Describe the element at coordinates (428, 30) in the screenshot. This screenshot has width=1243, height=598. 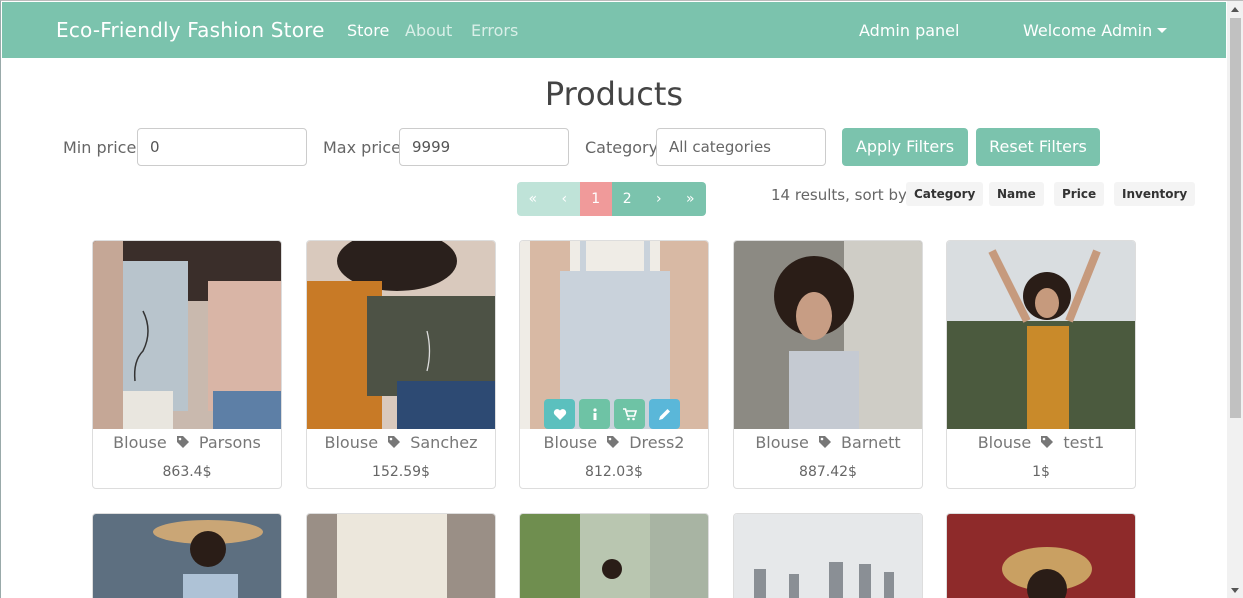
I see `nav-about: About` at that location.